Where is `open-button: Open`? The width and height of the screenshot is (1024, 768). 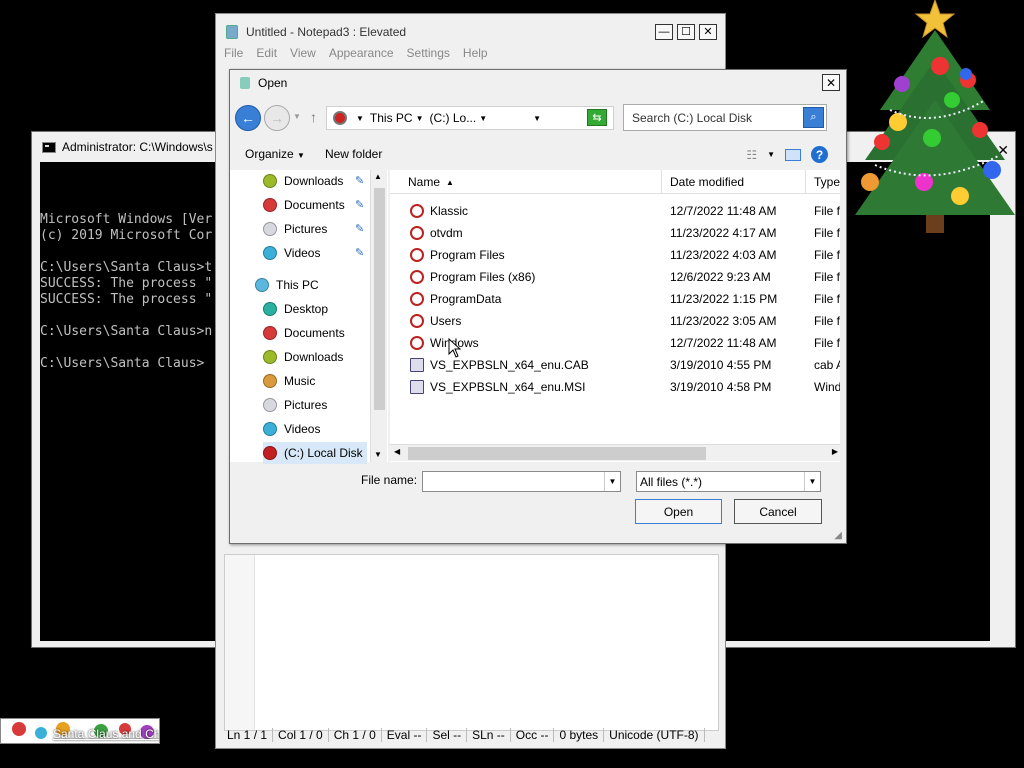 open-button: Open is located at coordinates (678, 511).